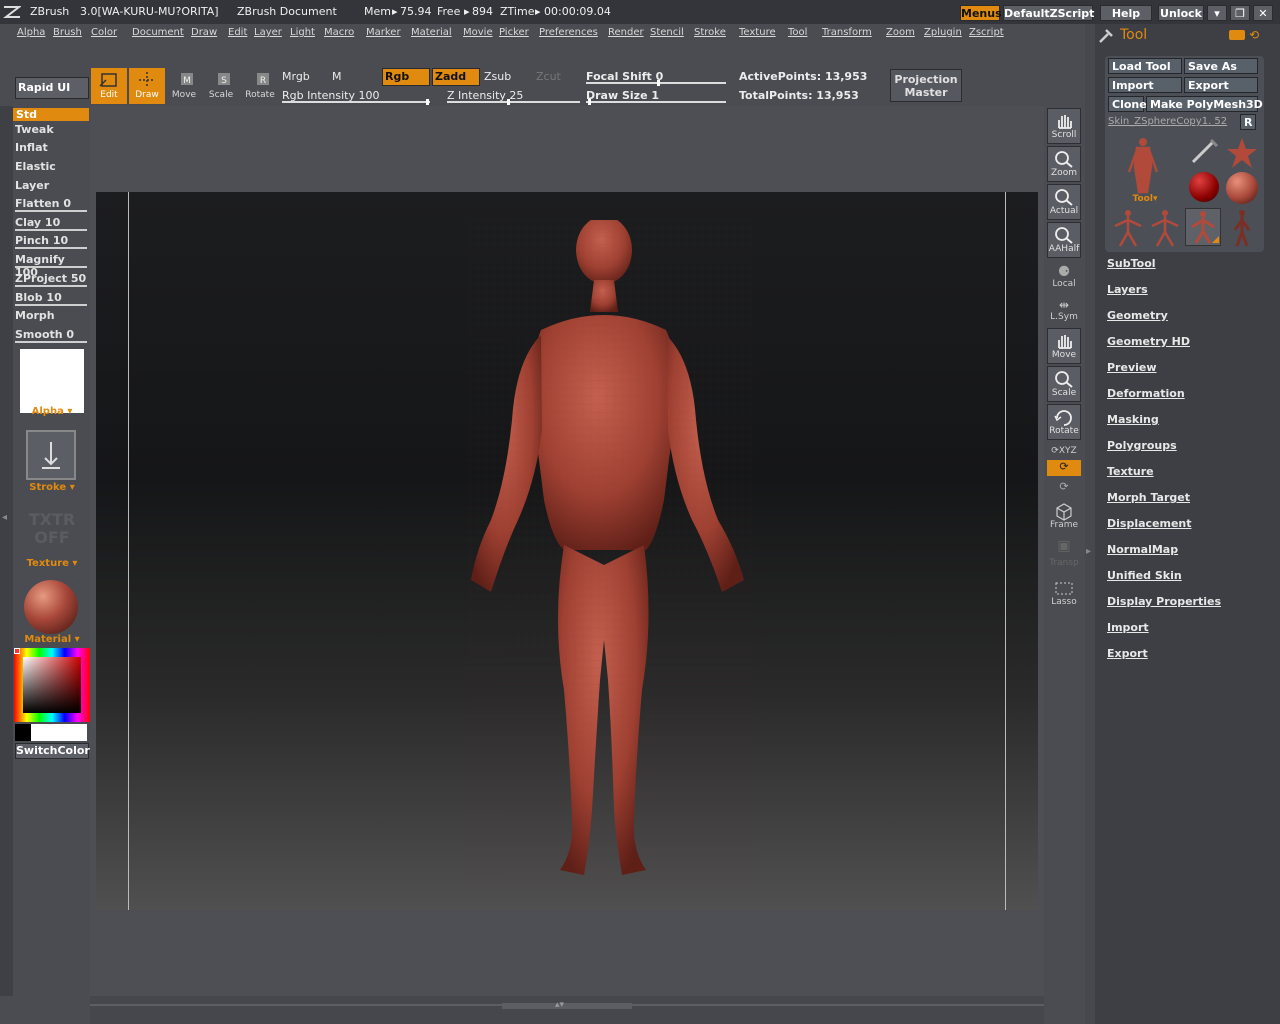 This screenshot has width=1280, height=1024. I want to click on material-sphere-thumbnail, so click(51, 607).